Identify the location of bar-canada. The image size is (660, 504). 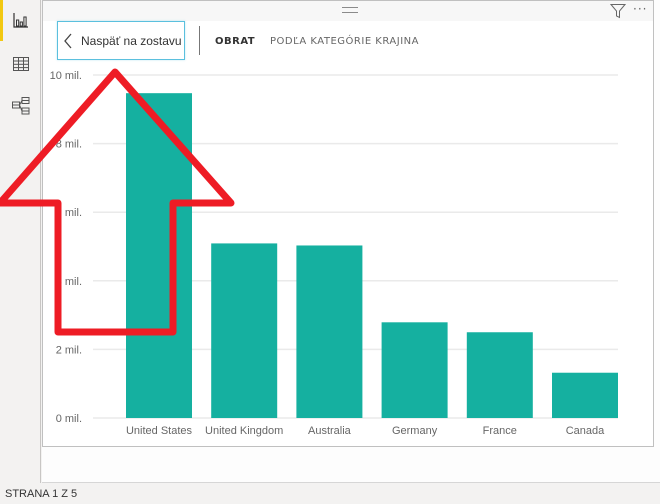
(585, 395).